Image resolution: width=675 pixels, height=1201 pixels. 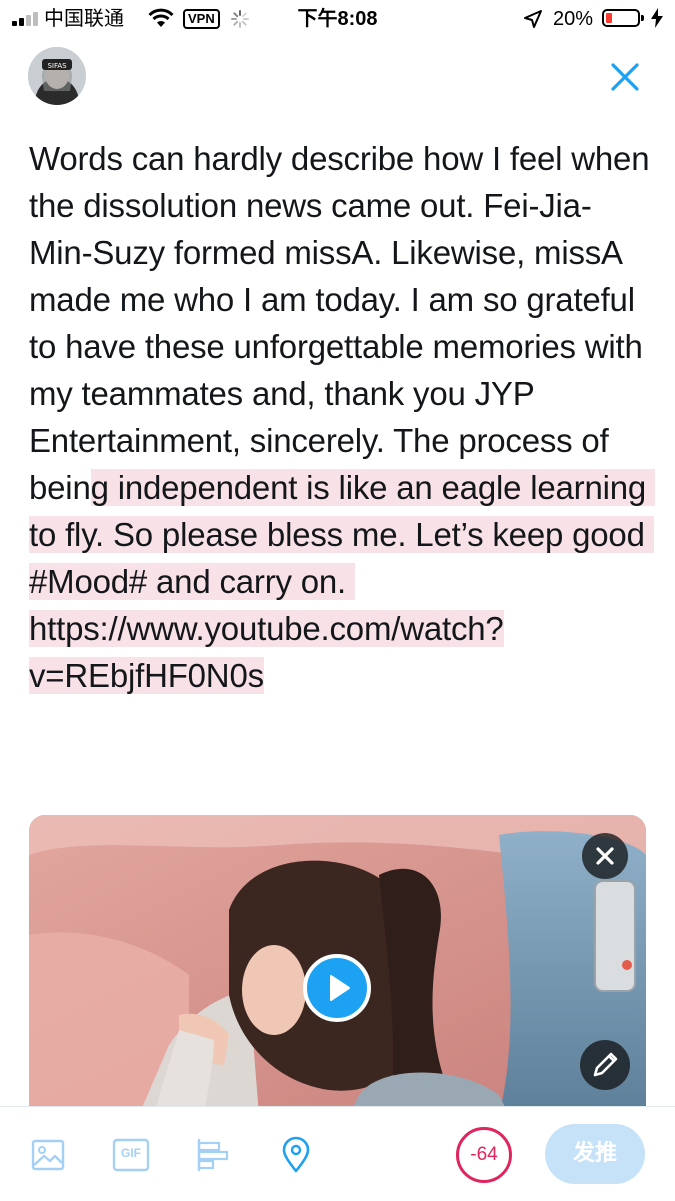 What do you see at coordinates (533, 19) in the screenshot?
I see `location-arrow-icon` at bounding box center [533, 19].